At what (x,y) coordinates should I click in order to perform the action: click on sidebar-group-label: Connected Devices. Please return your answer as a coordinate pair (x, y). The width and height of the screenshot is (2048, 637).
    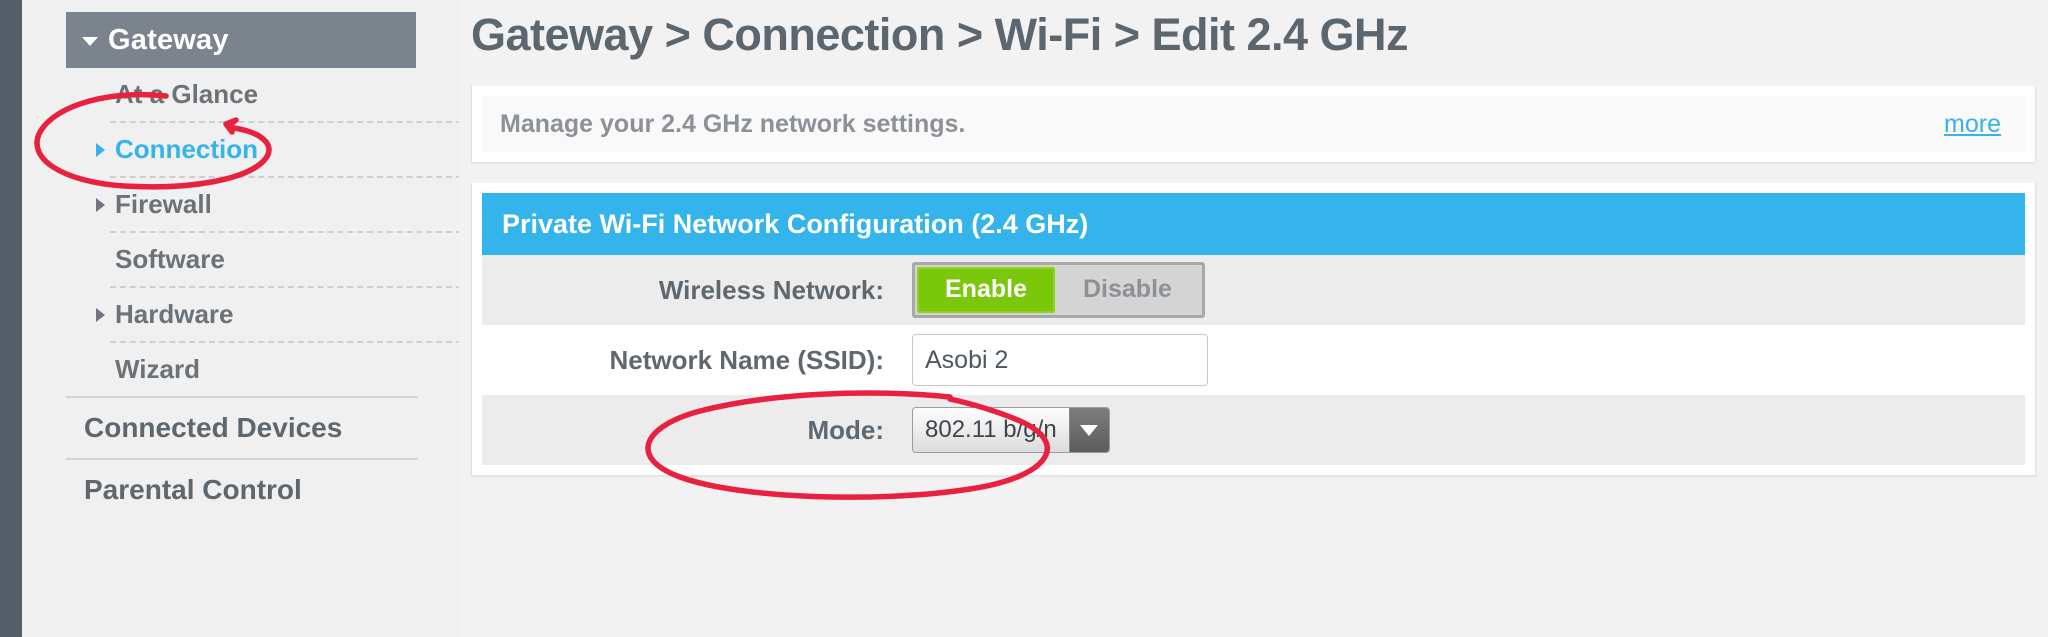
    Looking at the image, I should click on (213, 427).